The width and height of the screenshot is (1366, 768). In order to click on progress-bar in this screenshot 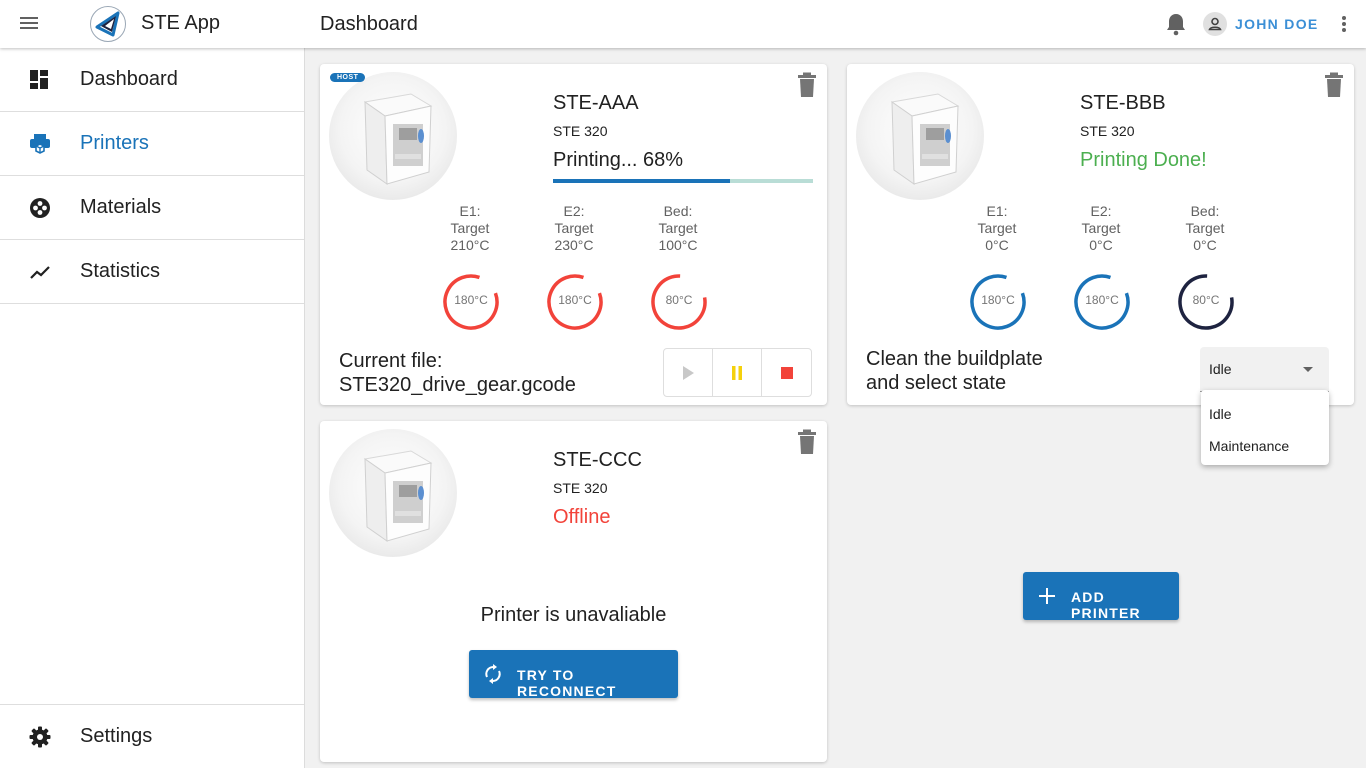, I will do `click(683, 181)`.